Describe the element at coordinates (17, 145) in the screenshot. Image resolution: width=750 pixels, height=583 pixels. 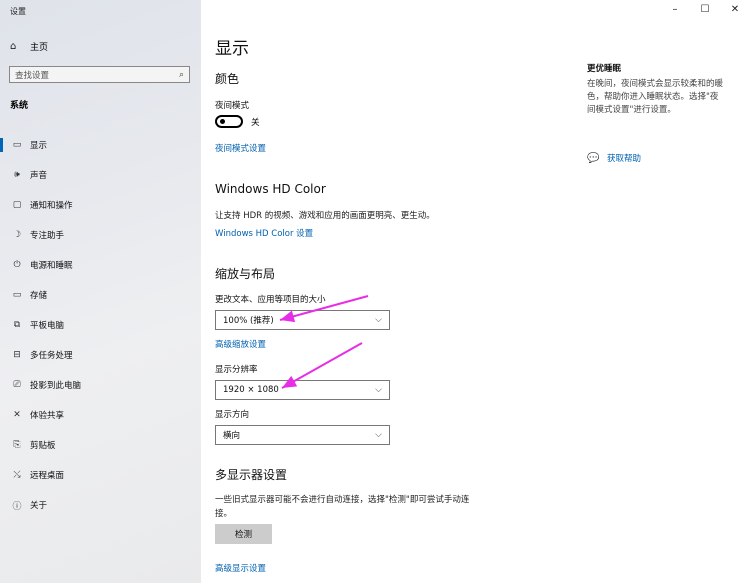
I see `display-icon: ▭` at that location.